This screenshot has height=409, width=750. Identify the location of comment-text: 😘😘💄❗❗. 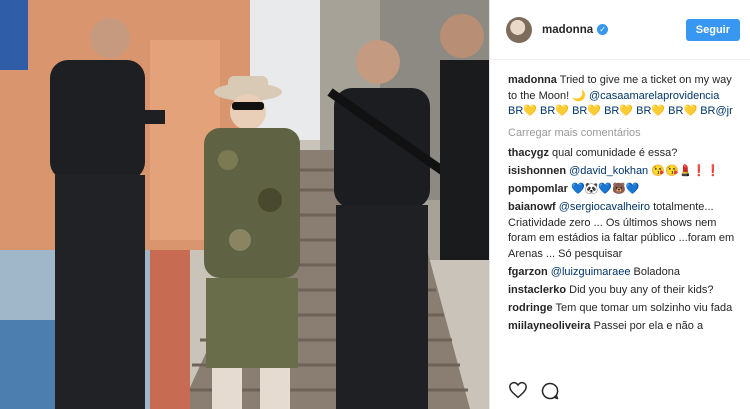
(685, 171).